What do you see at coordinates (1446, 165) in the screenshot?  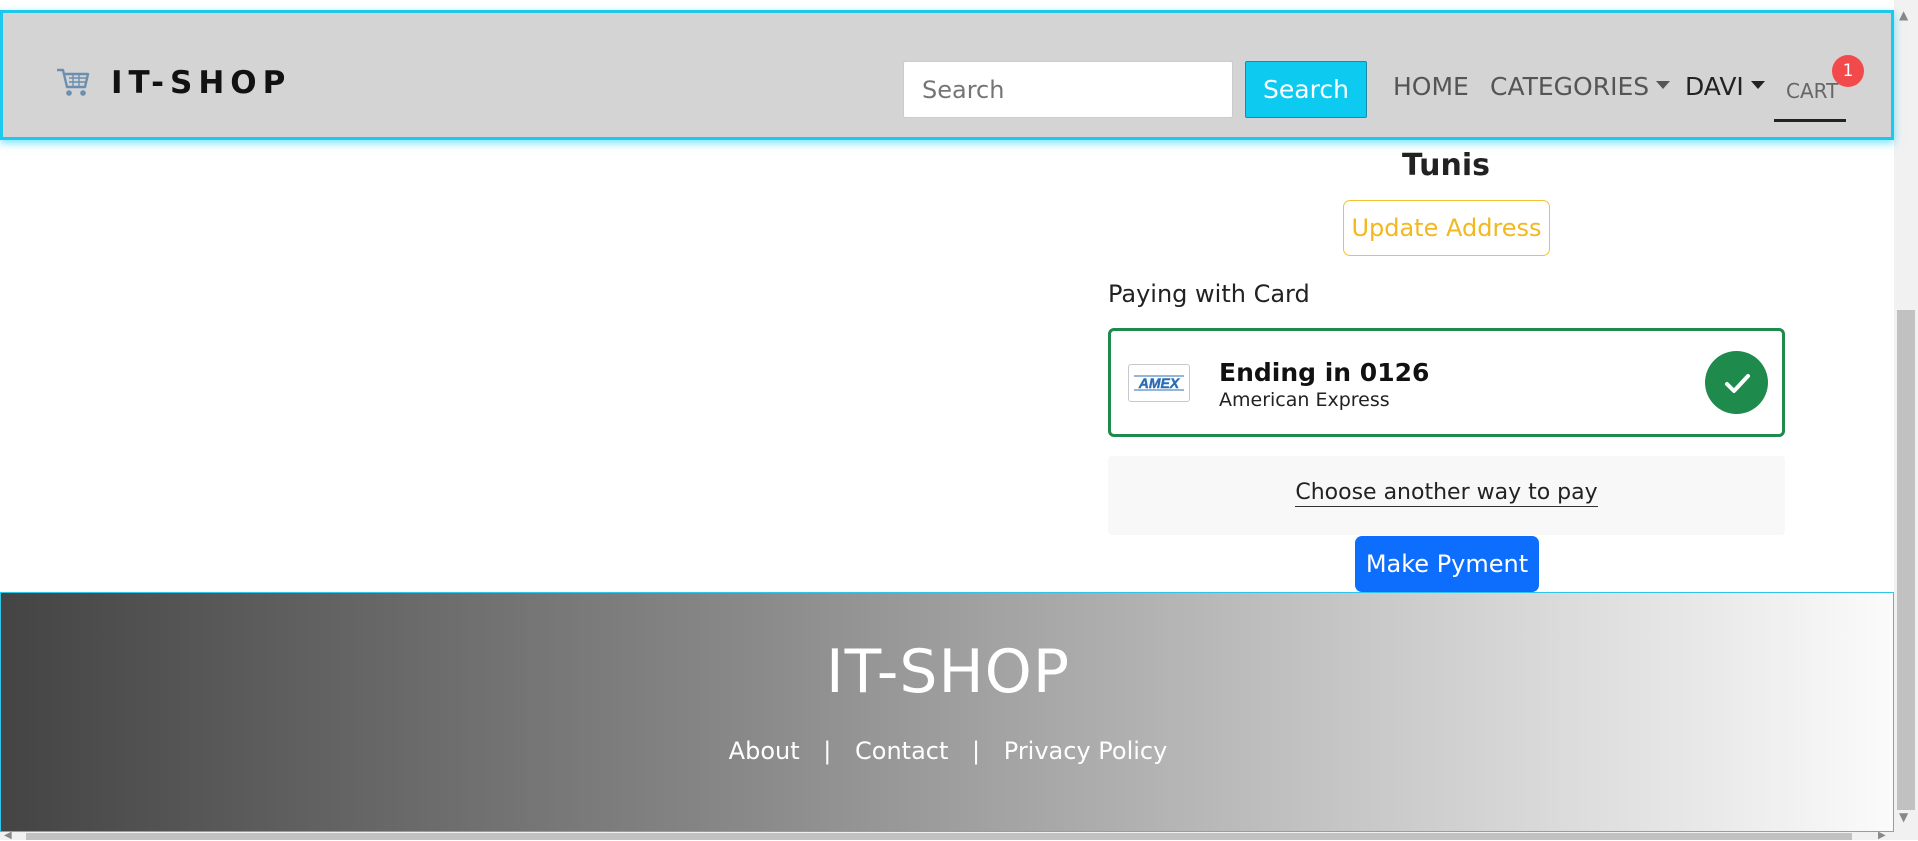 I see `shipping-city: Tunis` at bounding box center [1446, 165].